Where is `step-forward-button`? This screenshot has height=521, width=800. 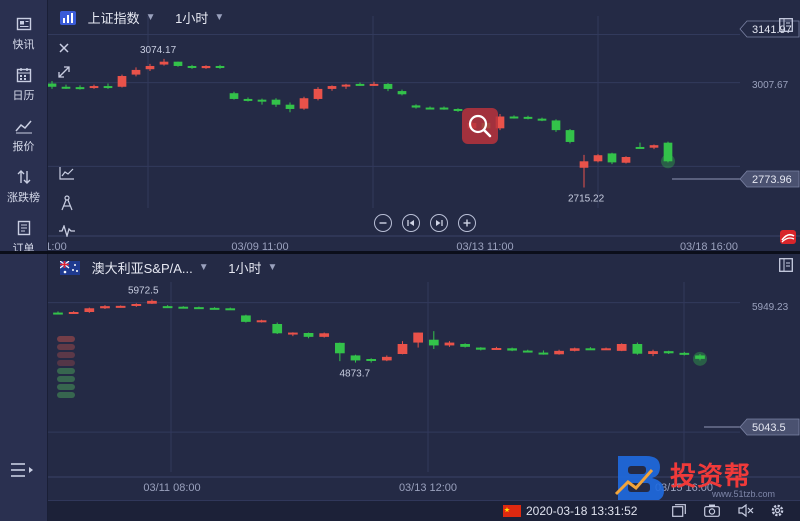
step-forward-button is located at coordinates (439, 223).